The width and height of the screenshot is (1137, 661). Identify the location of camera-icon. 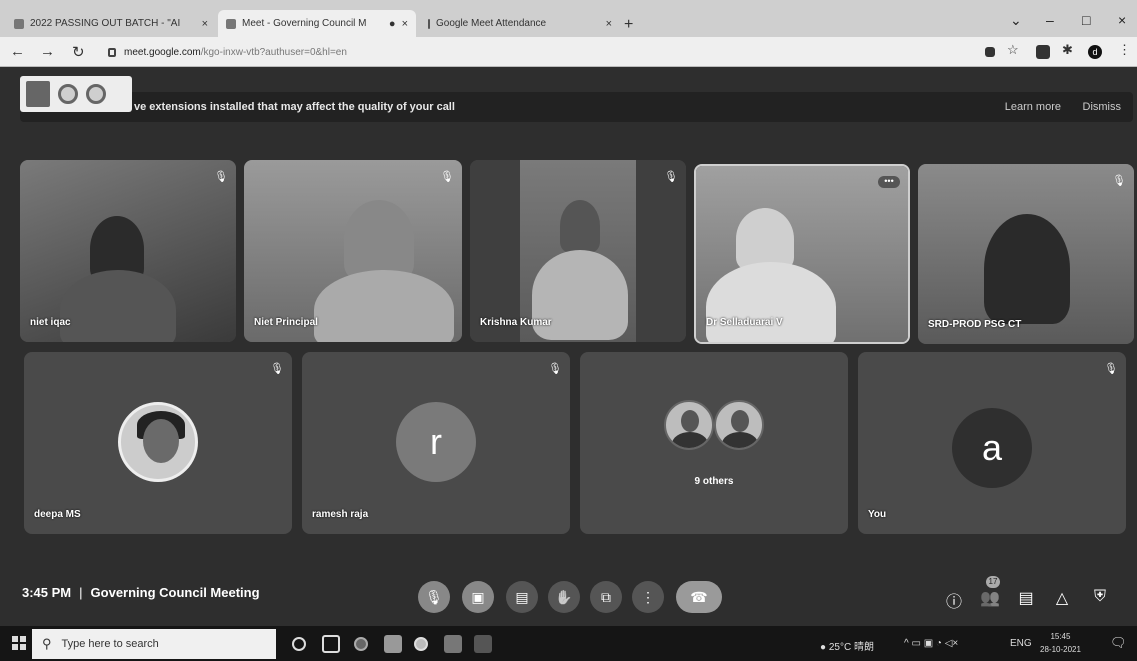
(990, 52).